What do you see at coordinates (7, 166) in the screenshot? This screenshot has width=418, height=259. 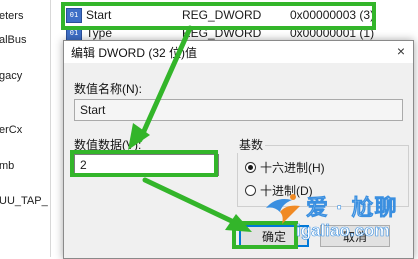 I see `tree-item: mb` at bounding box center [7, 166].